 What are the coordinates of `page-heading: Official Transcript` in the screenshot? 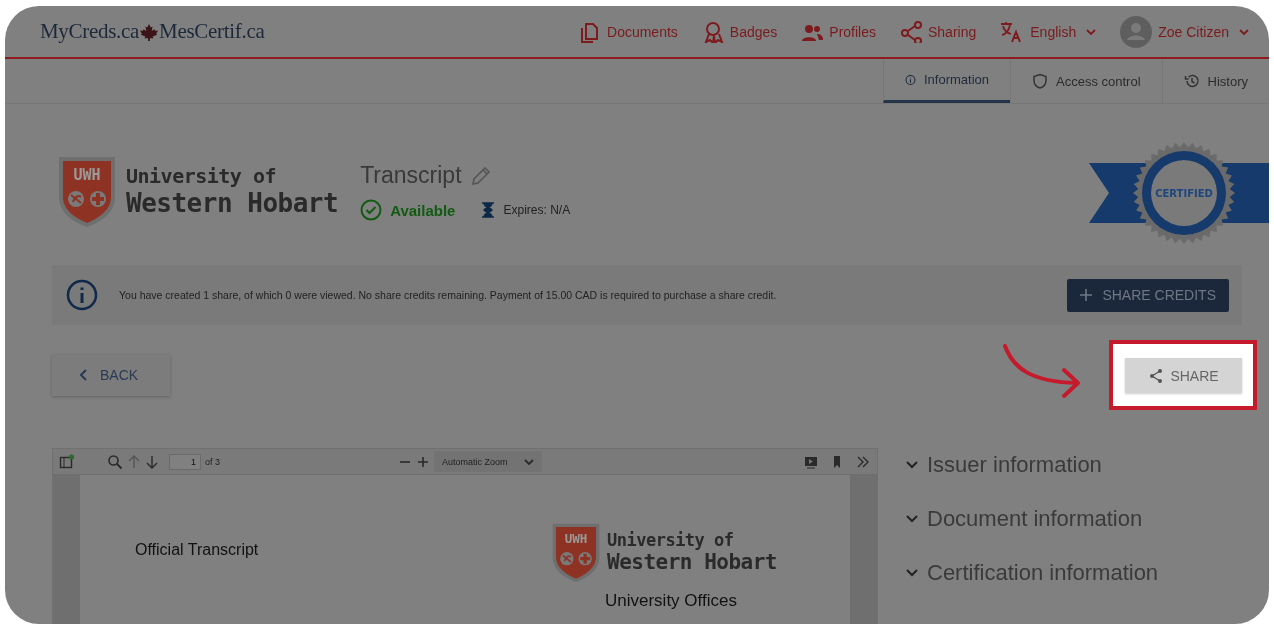 It's located at (197, 550).